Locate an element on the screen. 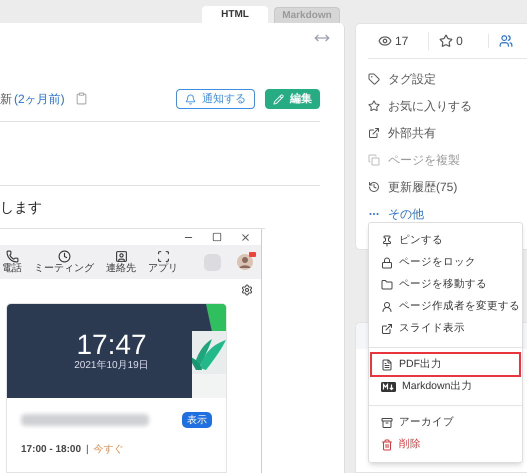  sidebar-item: お気に入りする is located at coordinates (447, 105).